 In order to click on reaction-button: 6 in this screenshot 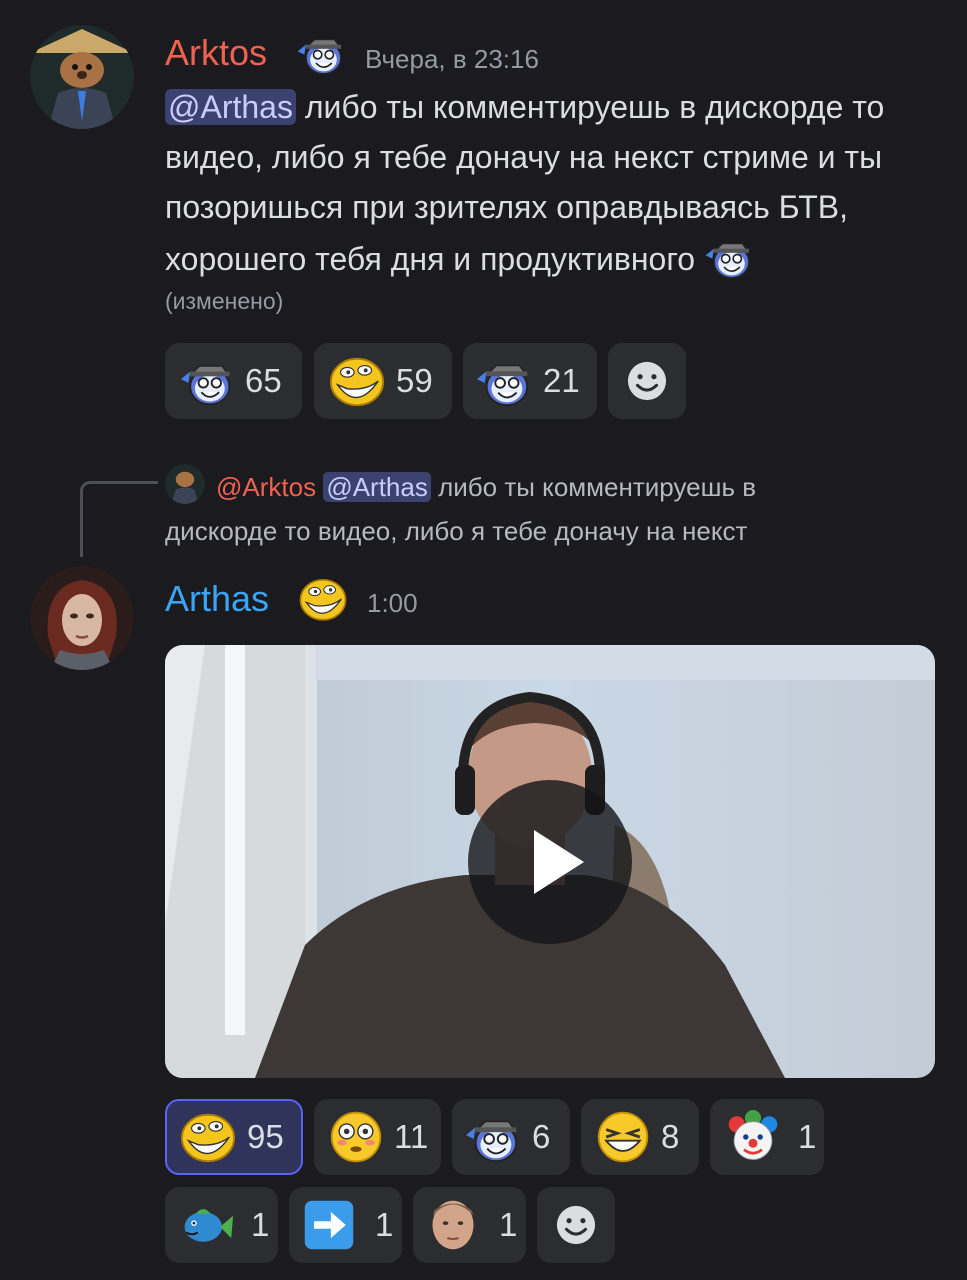, I will do `click(511, 1137)`.